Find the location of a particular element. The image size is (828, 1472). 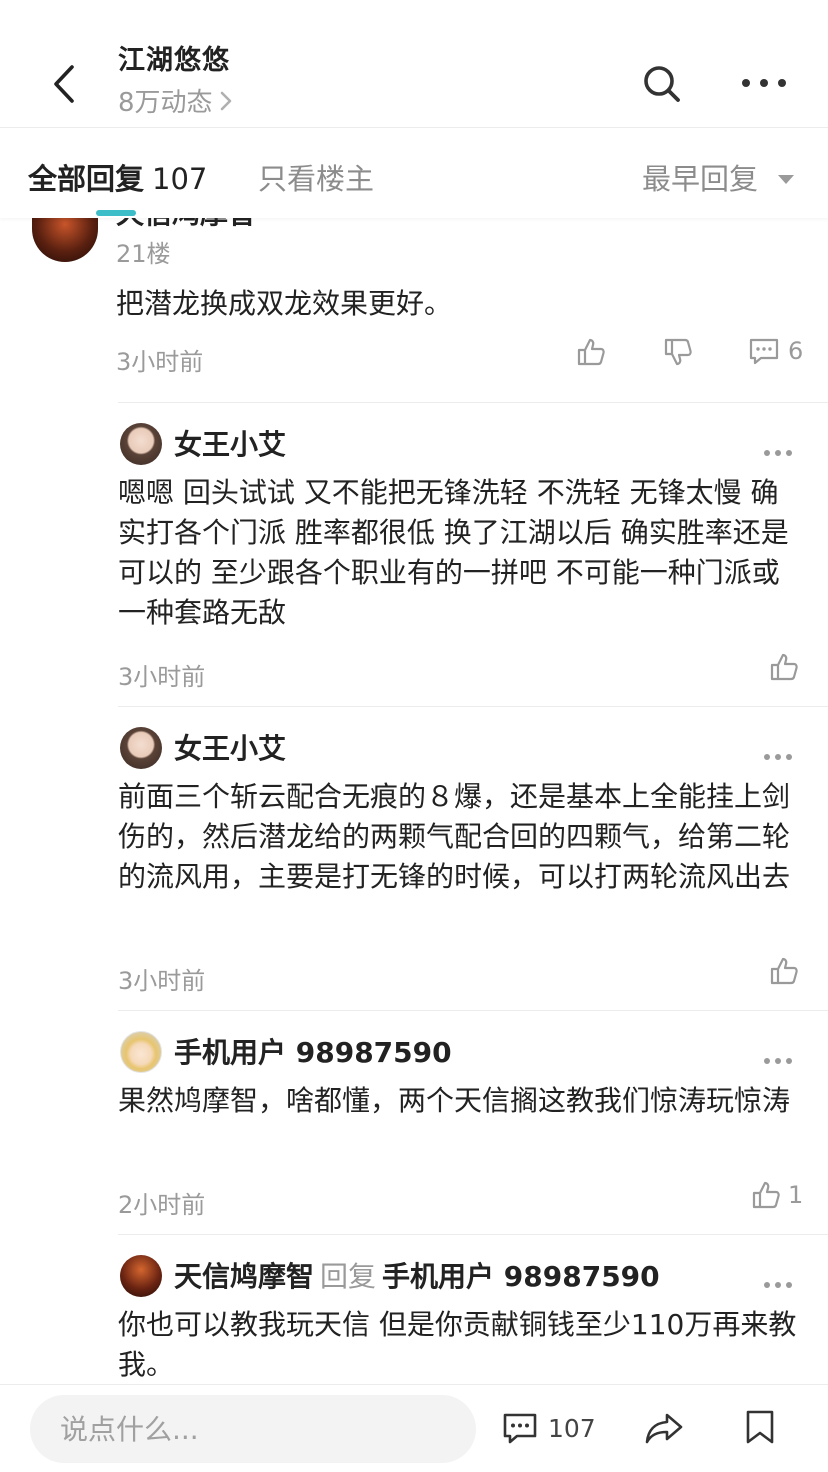

dislike-button is located at coordinates (678, 352).